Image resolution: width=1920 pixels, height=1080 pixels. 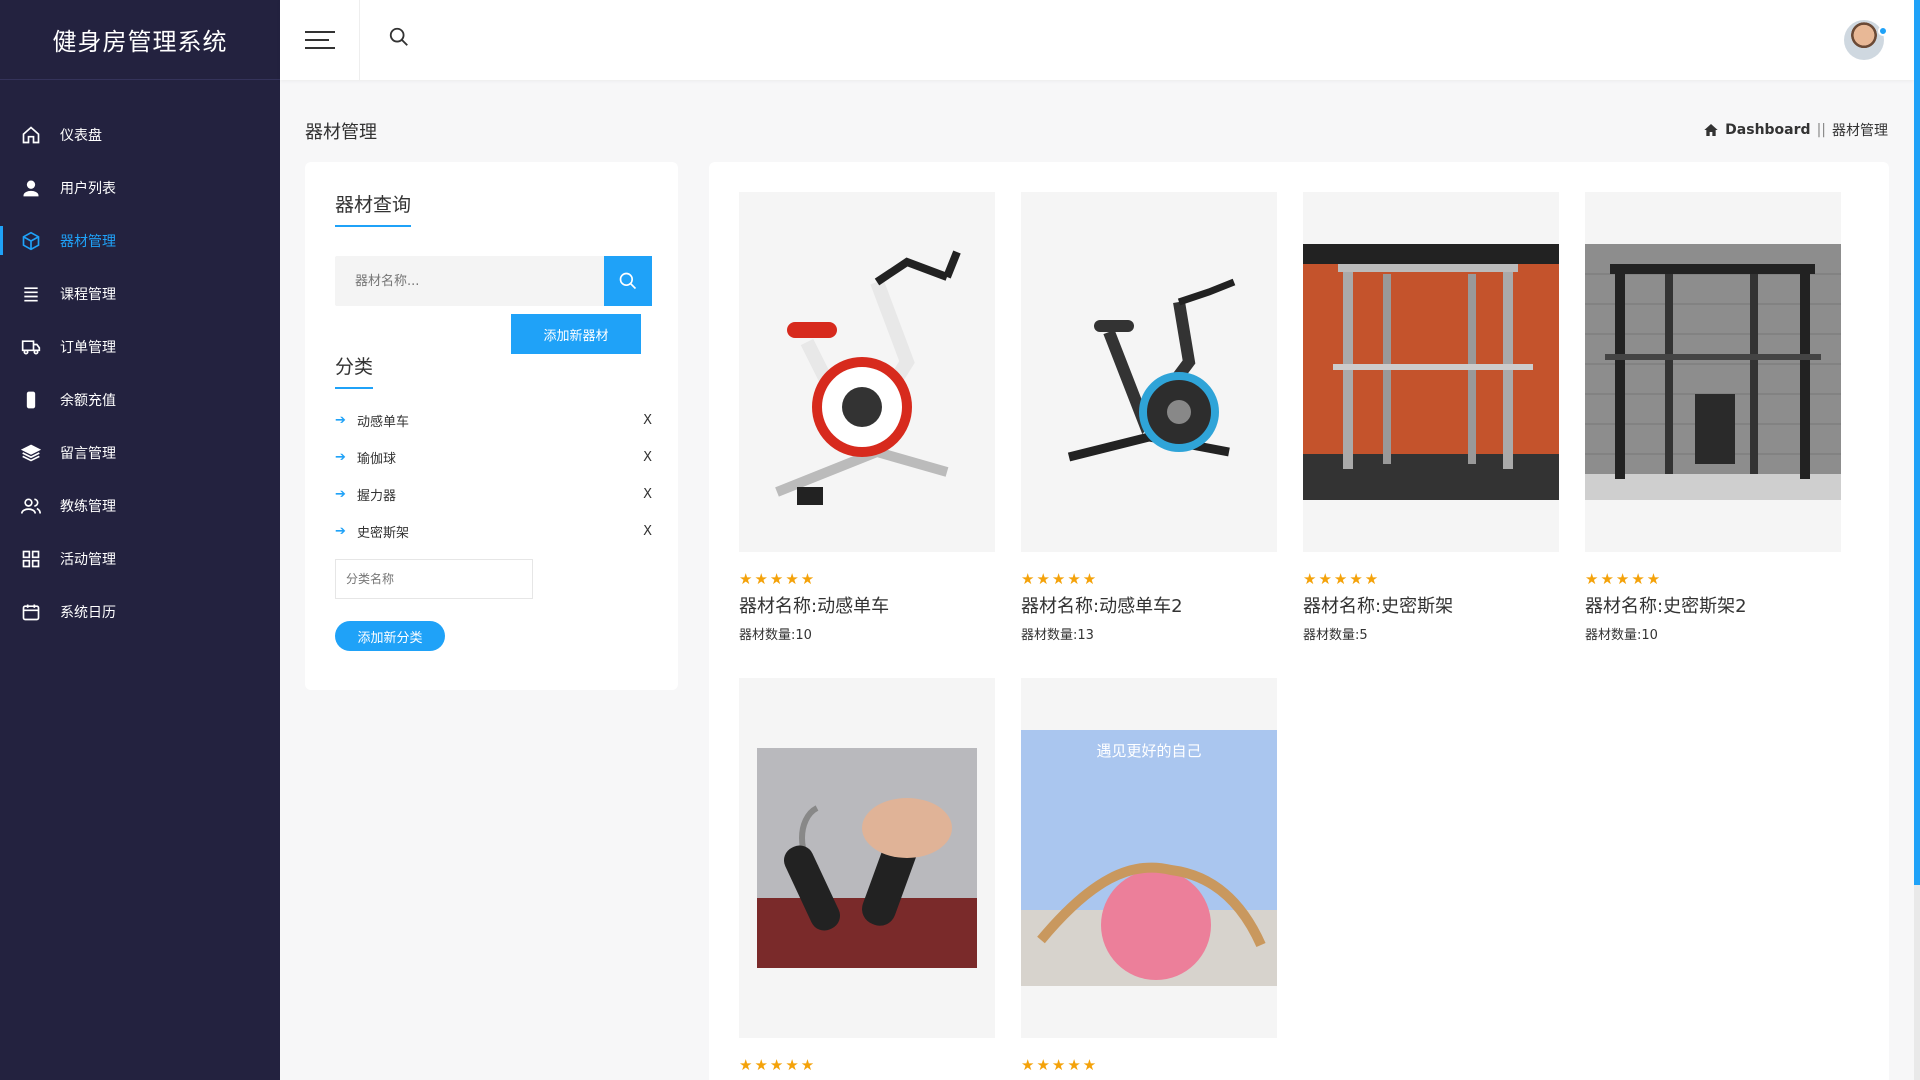 What do you see at coordinates (434, 579) in the screenshot?
I see `category-name-input` at bounding box center [434, 579].